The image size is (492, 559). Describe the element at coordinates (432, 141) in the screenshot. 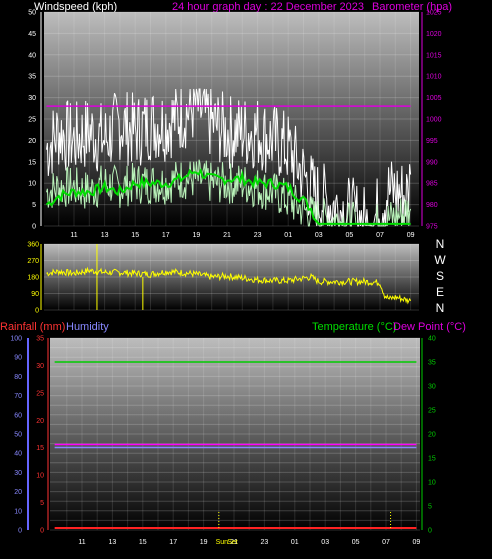

I see `barometer-y-tick-label: 995` at that location.